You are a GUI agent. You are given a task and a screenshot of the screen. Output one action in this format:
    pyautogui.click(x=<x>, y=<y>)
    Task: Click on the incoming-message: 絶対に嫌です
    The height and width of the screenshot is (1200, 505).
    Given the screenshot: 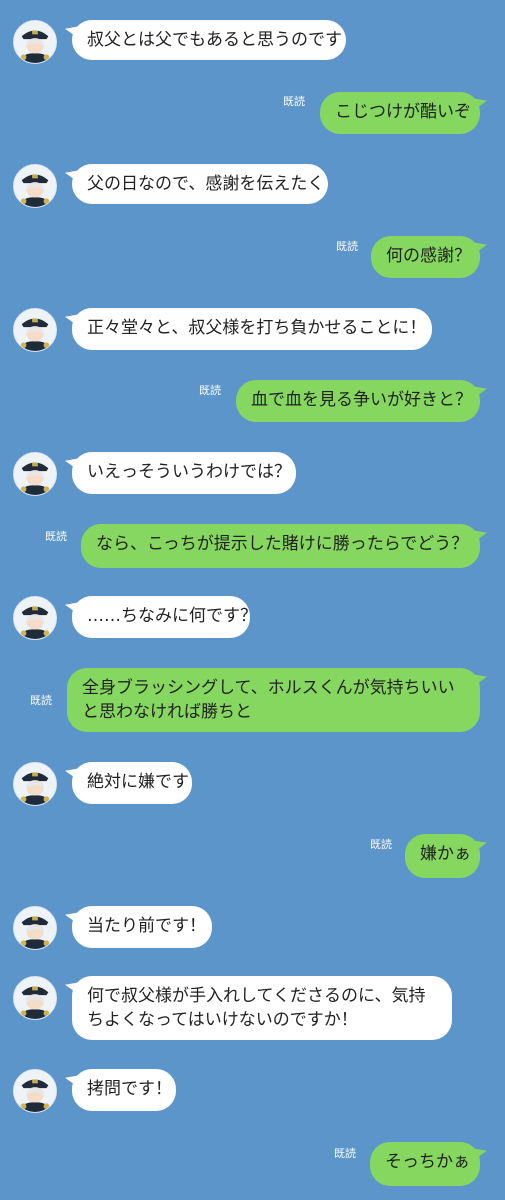 What is the action you would take?
    pyautogui.click(x=132, y=783)
    